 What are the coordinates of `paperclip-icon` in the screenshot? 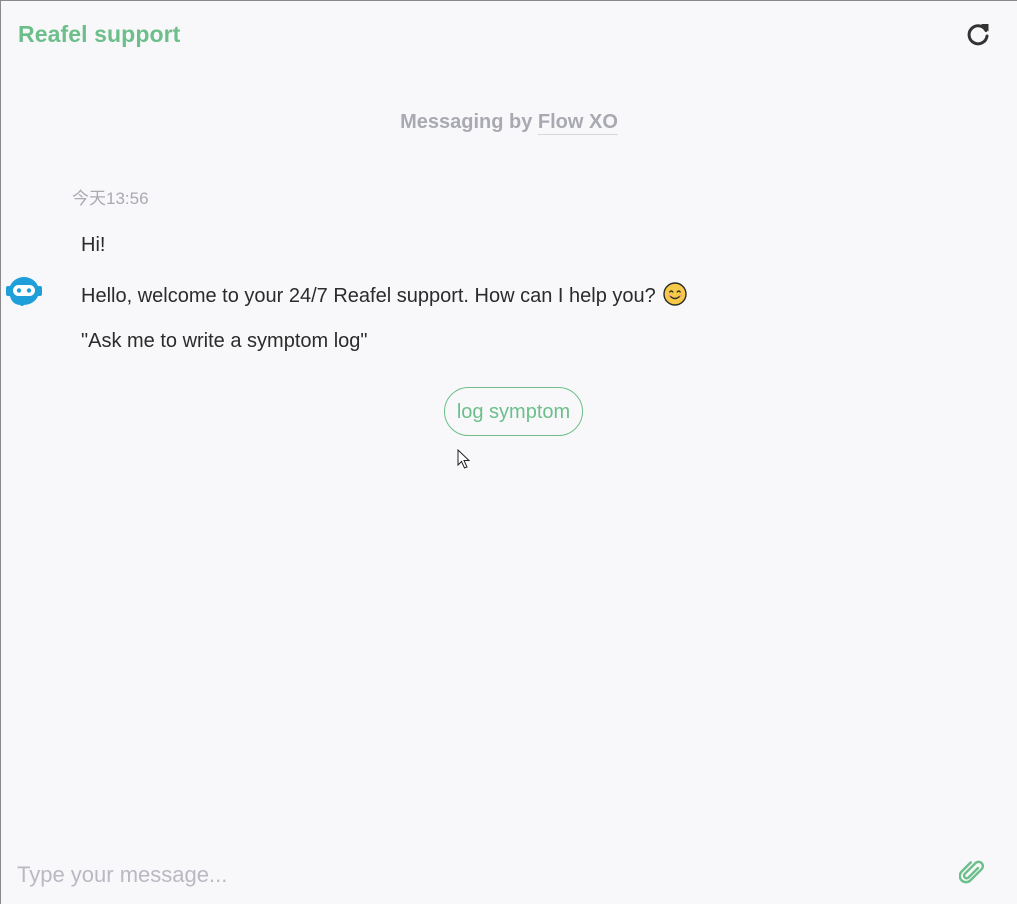 It's located at (971, 873).